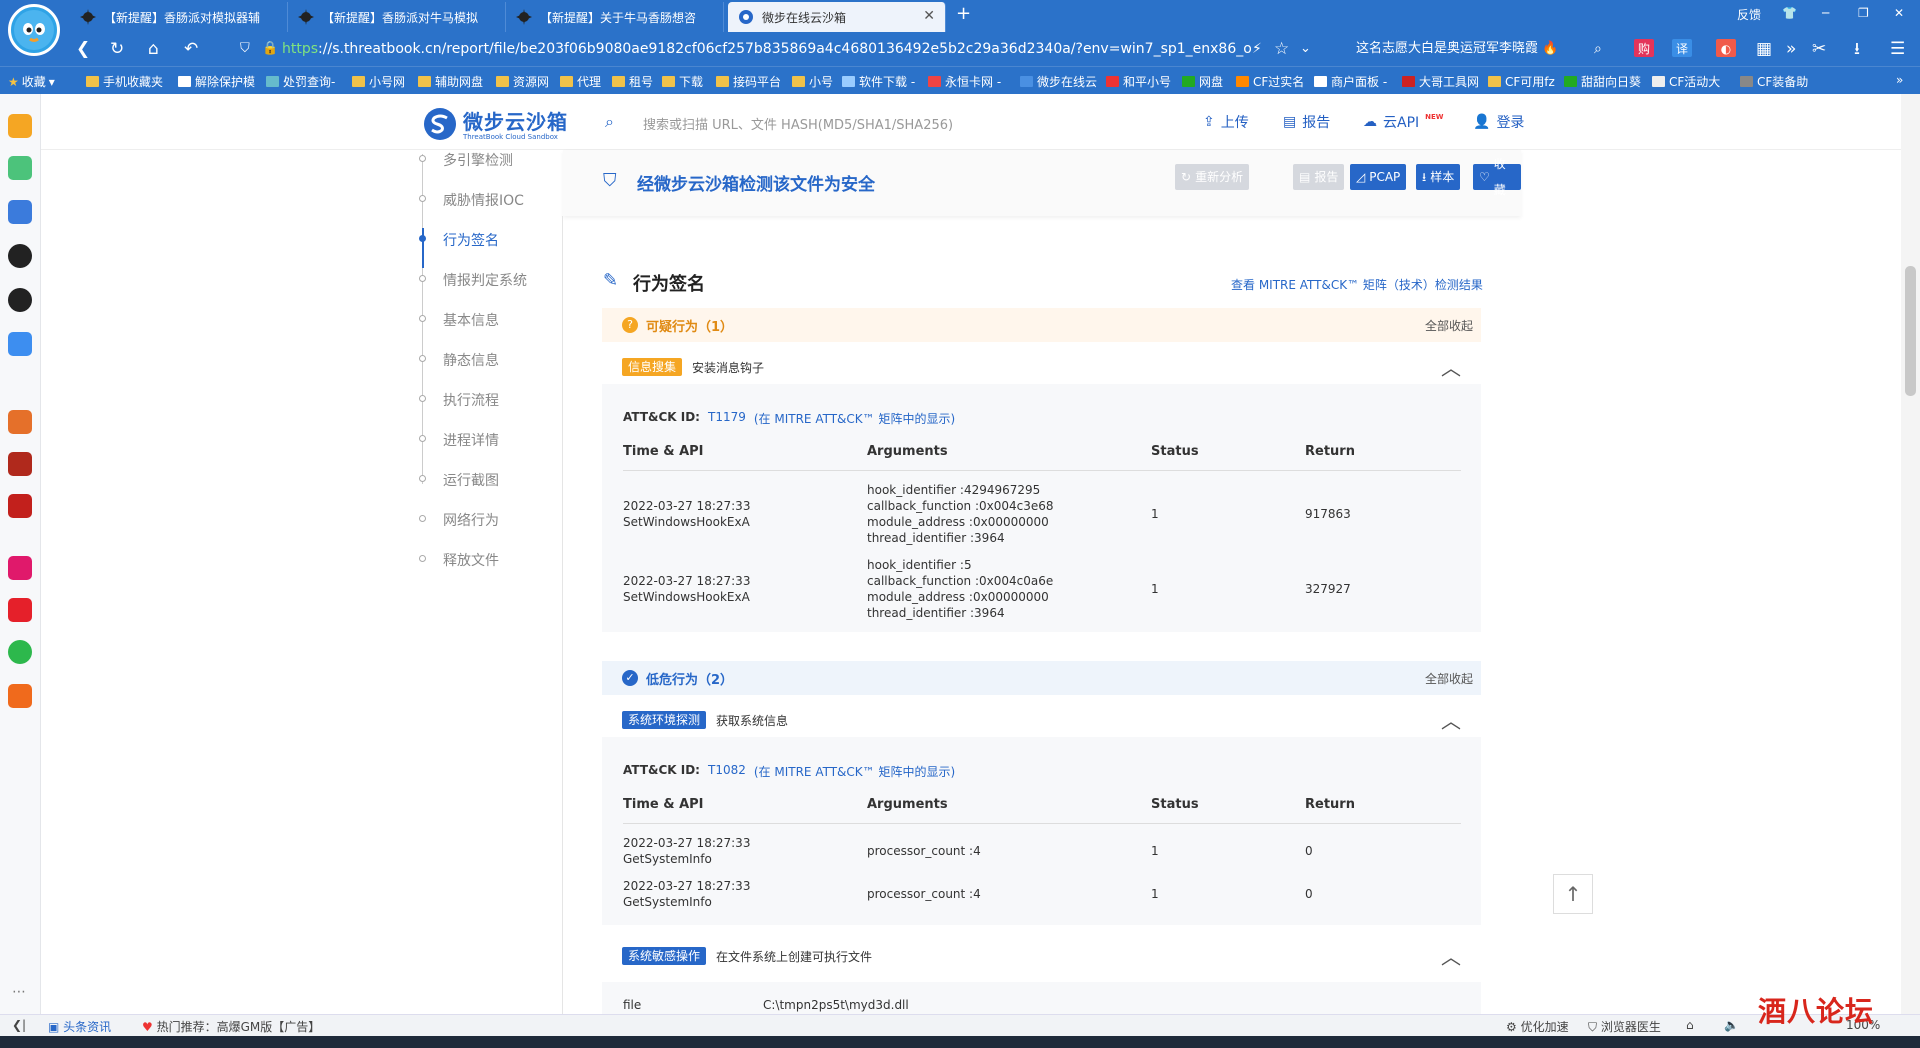 This screenshot has width=1920, height=1048. Describe the element at coordinates (1602, 81) in the screenshot. I see `bookmark-item: 甜甜向日葵` at that location.